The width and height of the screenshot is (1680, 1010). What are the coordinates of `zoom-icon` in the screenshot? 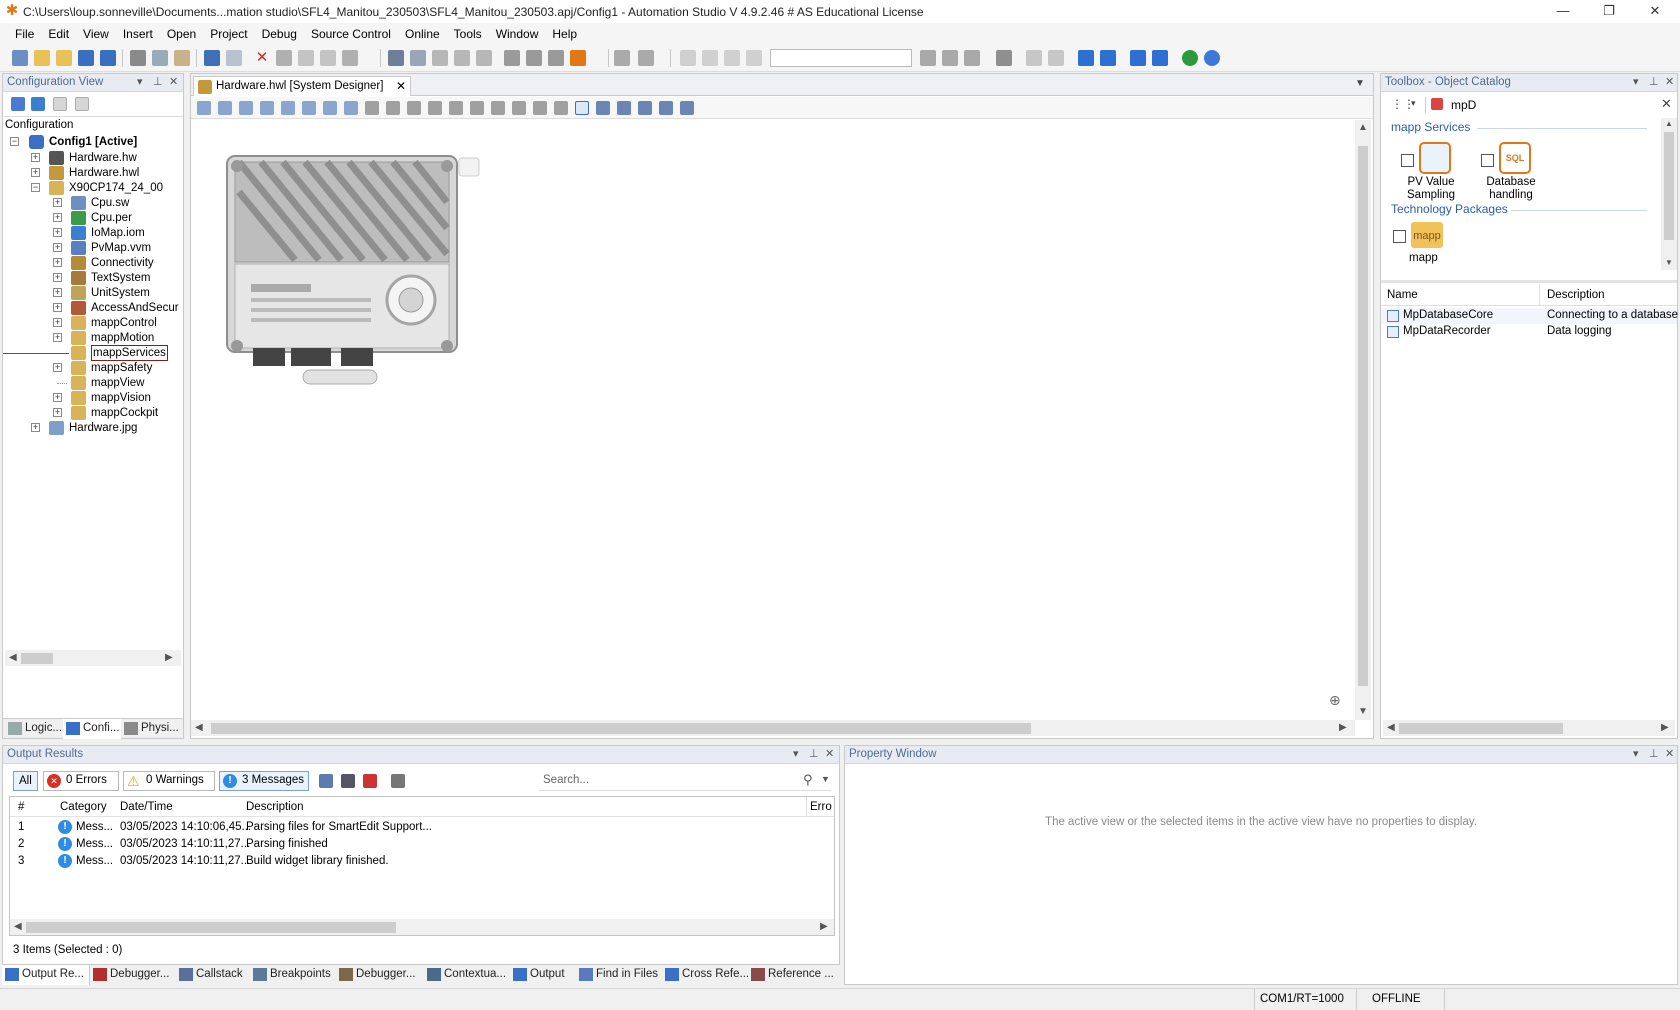 It's located at (666, 108).